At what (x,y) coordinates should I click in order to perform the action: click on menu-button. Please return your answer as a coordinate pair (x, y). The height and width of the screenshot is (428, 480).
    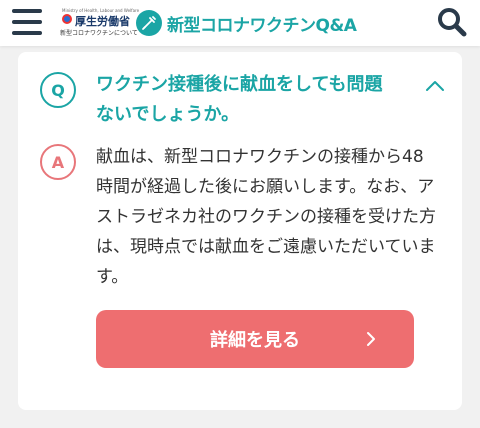
    Looking at the image, I should click on (28, 22).